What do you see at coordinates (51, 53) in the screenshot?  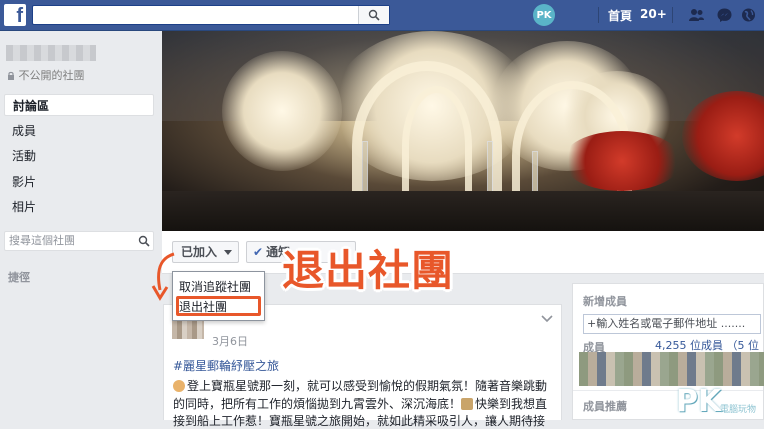 I see `group-name-blurred` at bounding box center [51, 53].